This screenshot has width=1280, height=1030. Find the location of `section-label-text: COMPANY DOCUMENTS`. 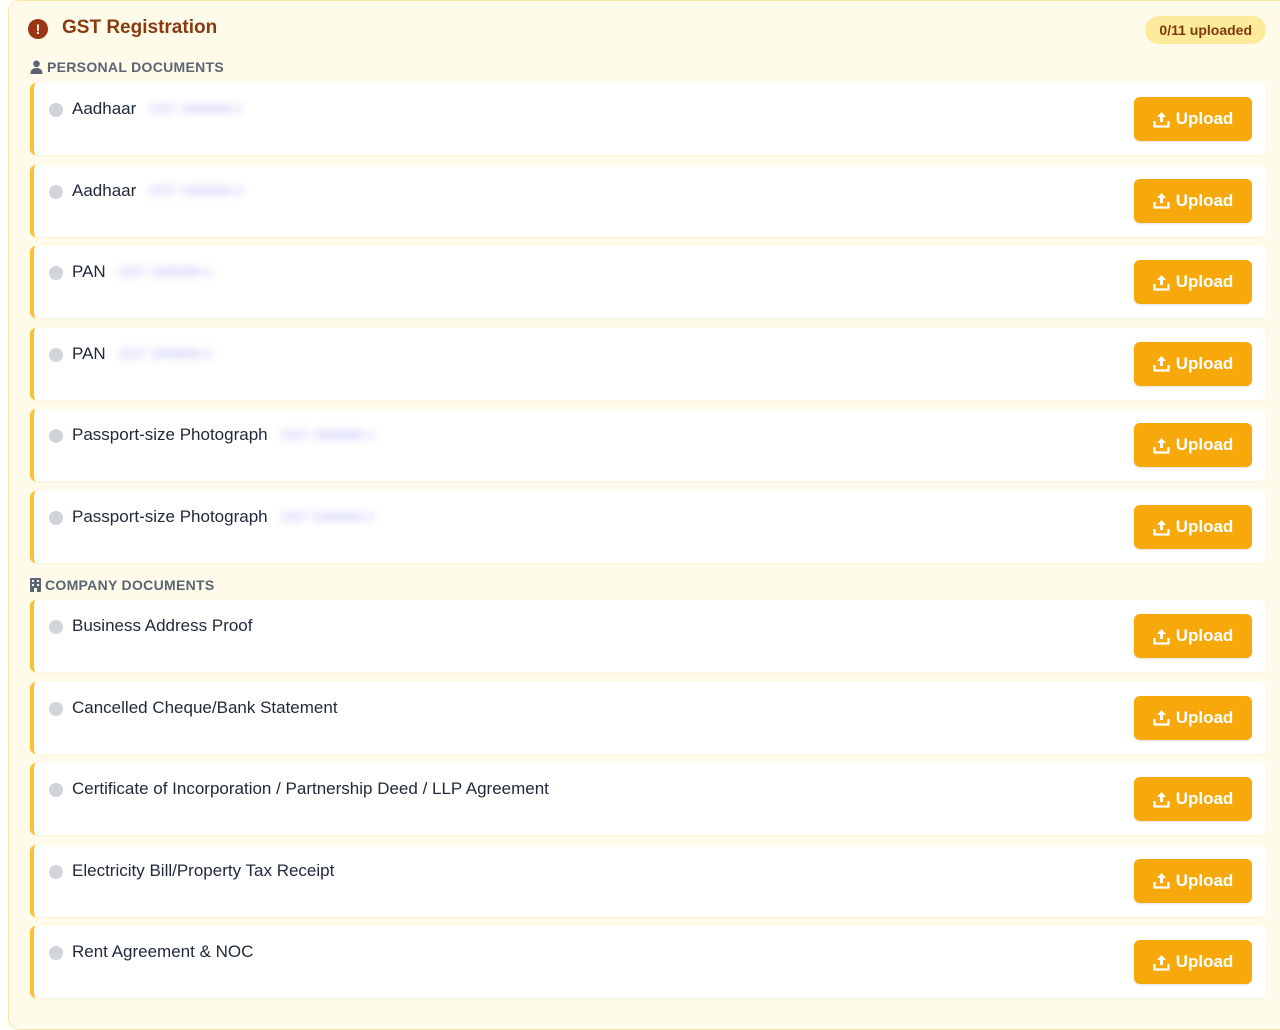

section-label-text: COMPANY DOCUMENTS is located at coordinates (130, 585).